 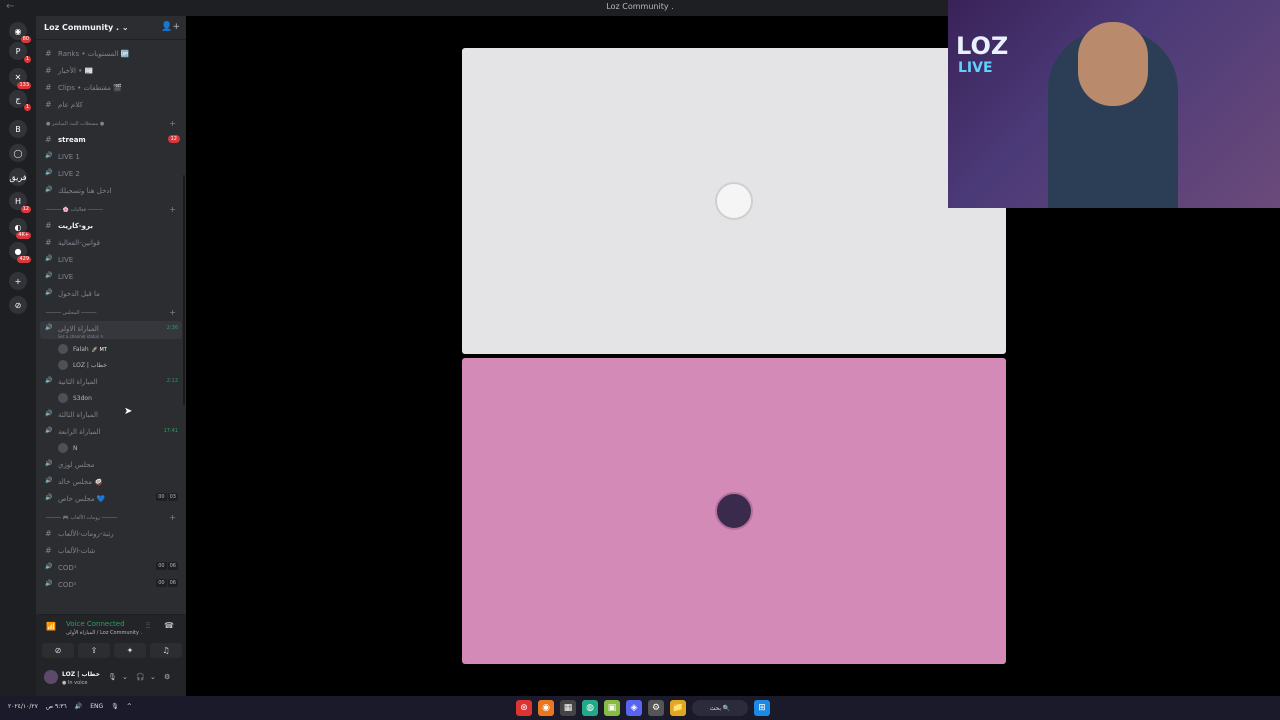 I want to click on text-channel: # قوانين-الفعالية, so click(x=111, y=243).